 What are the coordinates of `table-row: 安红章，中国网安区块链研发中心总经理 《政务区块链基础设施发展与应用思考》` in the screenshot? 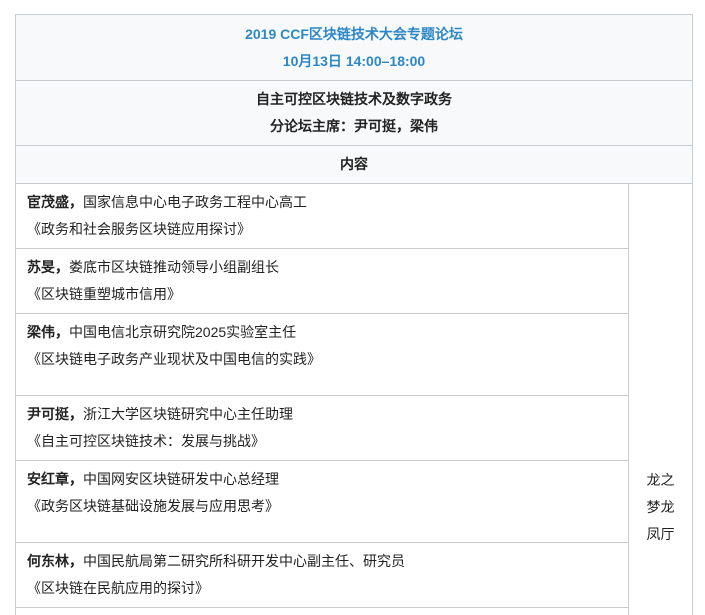 It's located at (354, 501).